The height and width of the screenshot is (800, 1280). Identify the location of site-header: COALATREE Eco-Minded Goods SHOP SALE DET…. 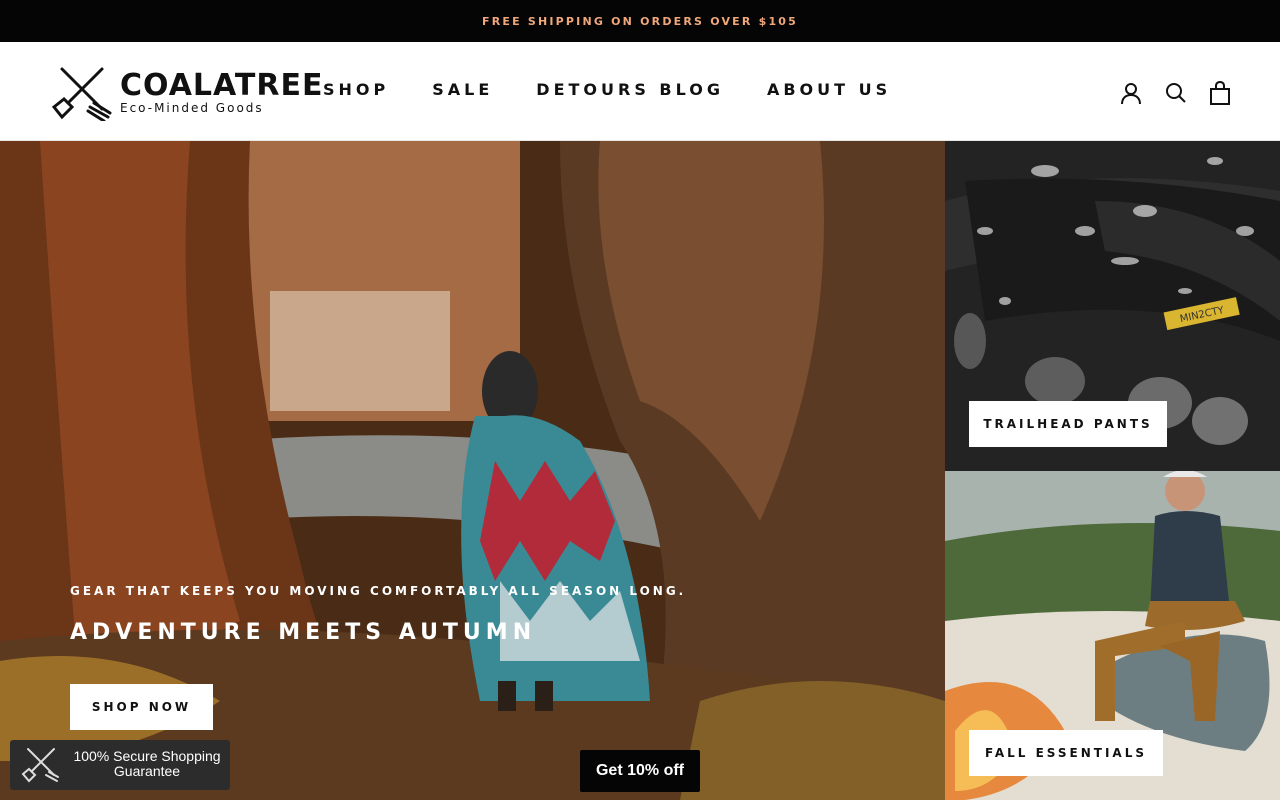
(640, 91).